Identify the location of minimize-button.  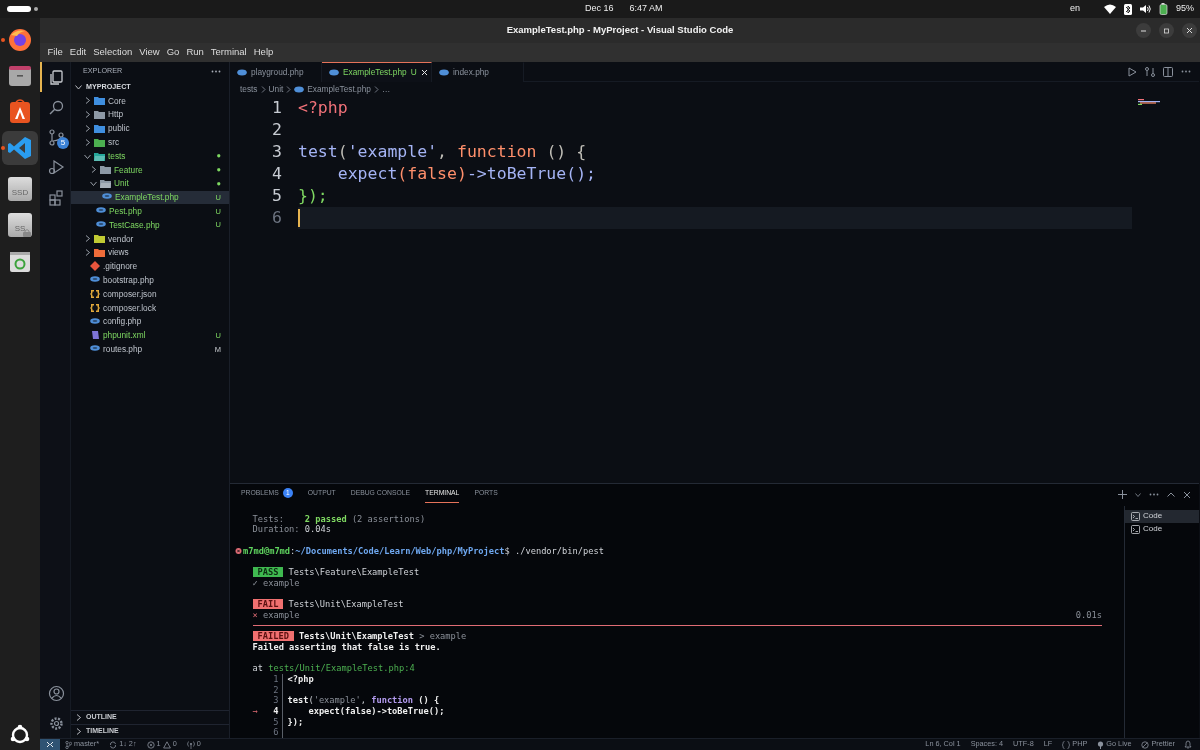
(1143, 30).